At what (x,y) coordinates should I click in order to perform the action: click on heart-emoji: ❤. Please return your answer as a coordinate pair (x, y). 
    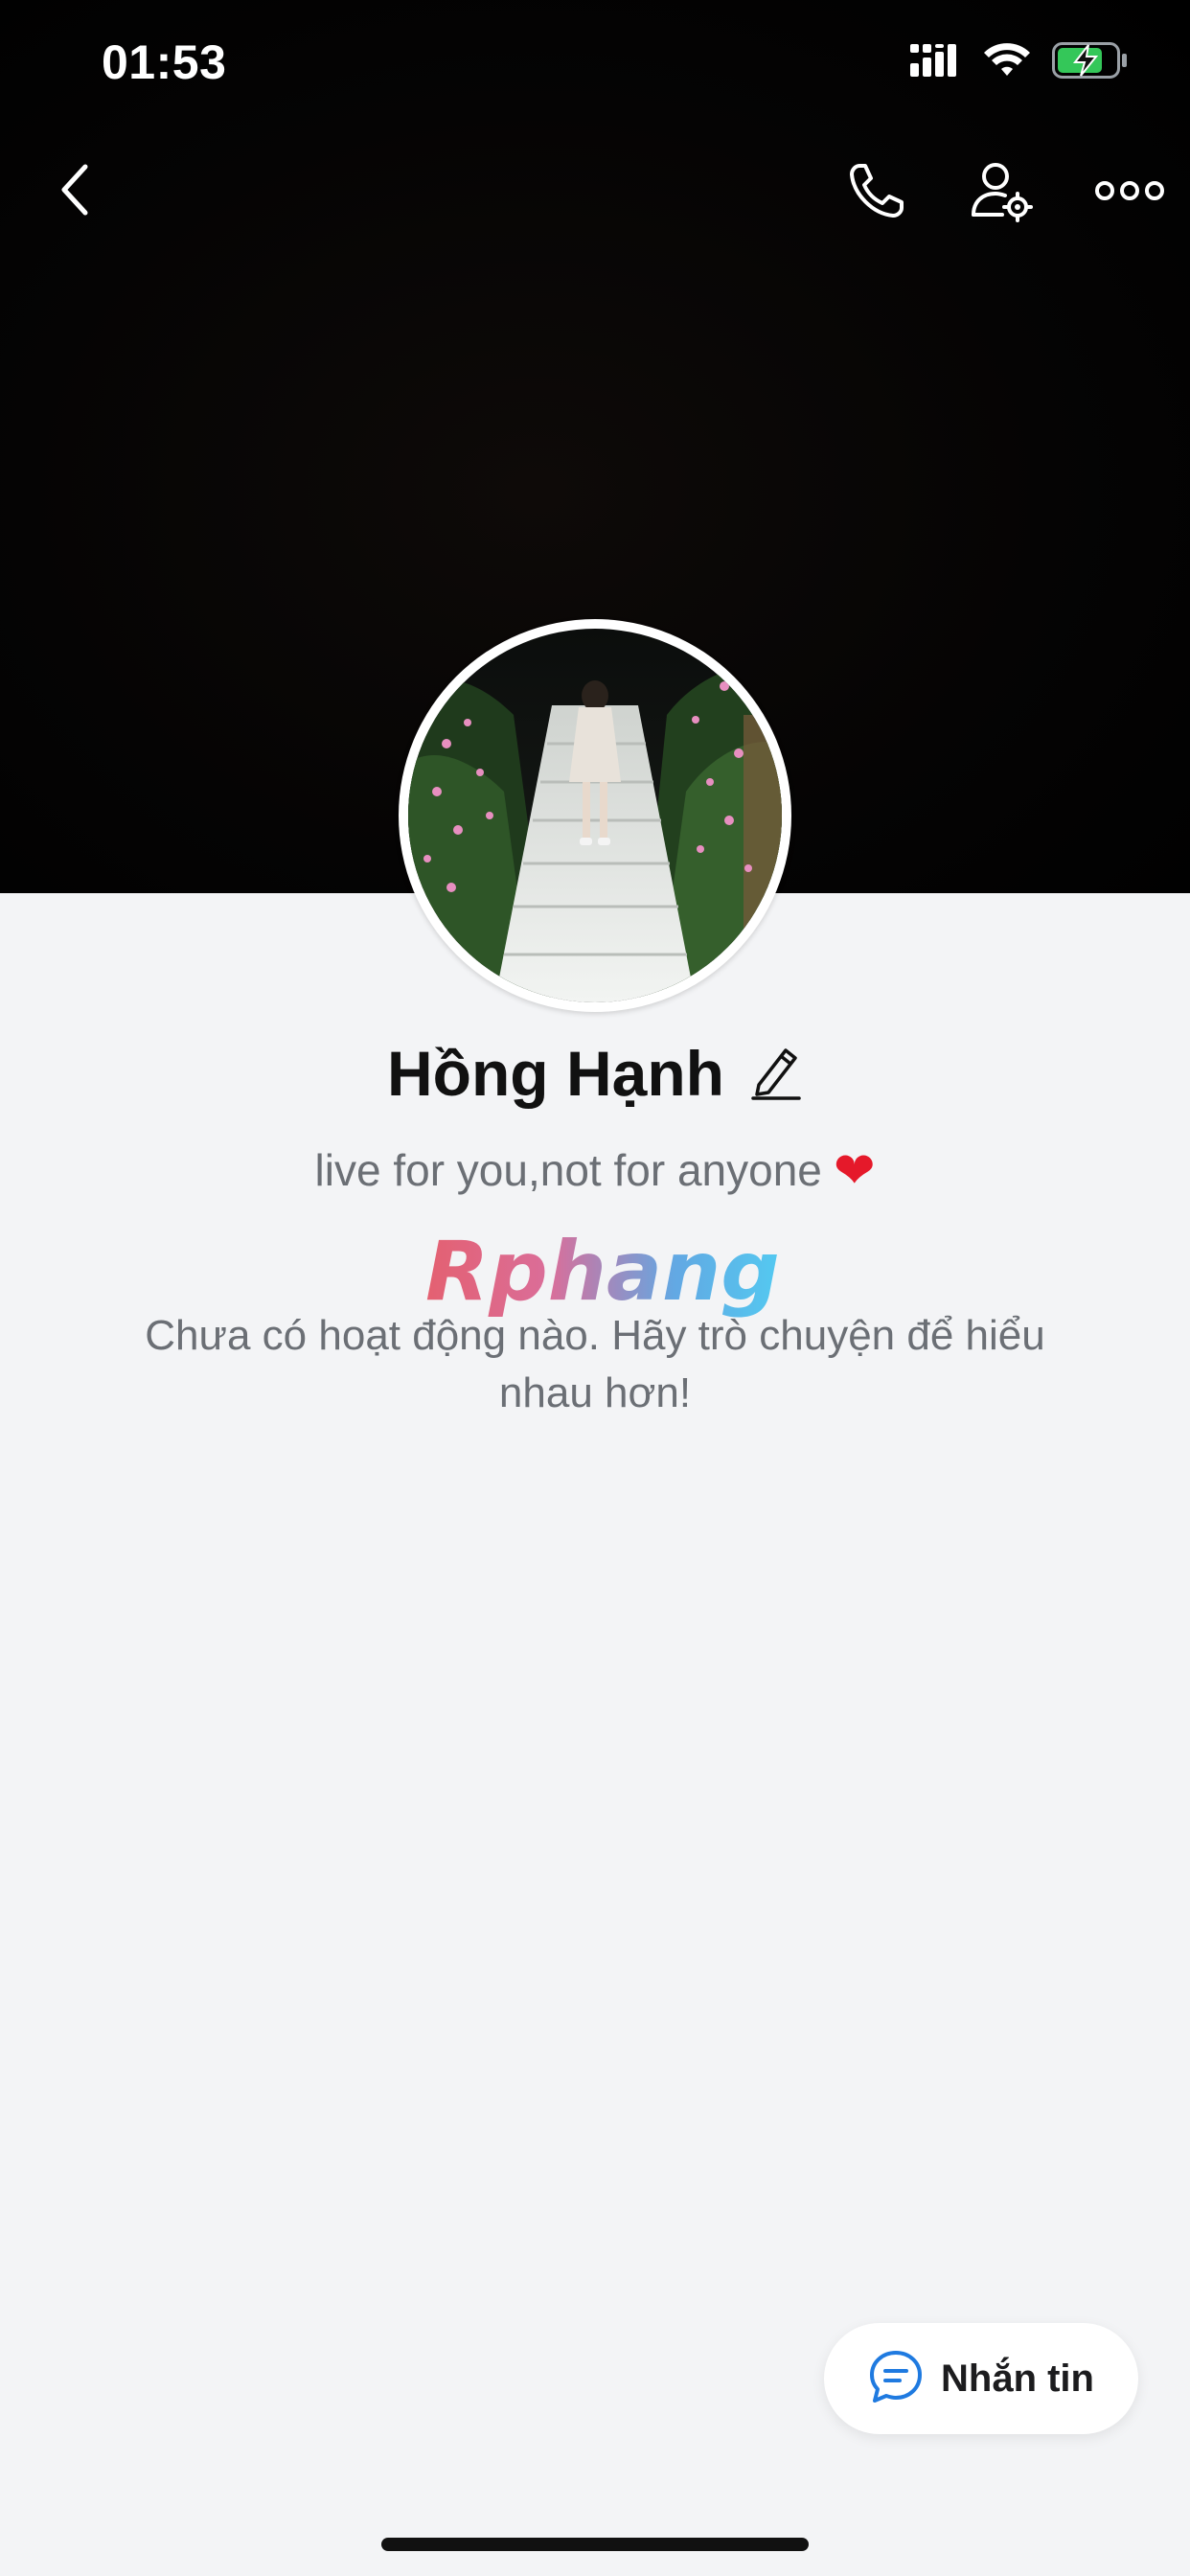
    Looking at the image, I should click on (855, 1171).